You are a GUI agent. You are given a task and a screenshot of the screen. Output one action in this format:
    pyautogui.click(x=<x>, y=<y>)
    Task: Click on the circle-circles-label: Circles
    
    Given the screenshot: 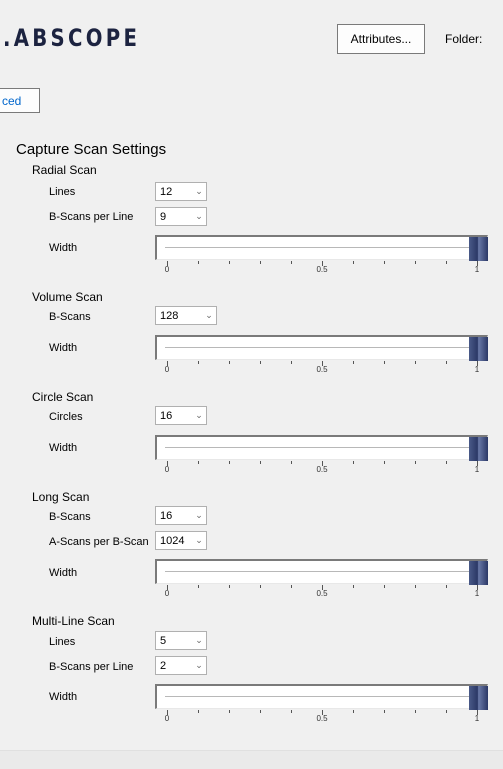 What is the action you would take?
    pyautogui.click(x=66, y=417)
    